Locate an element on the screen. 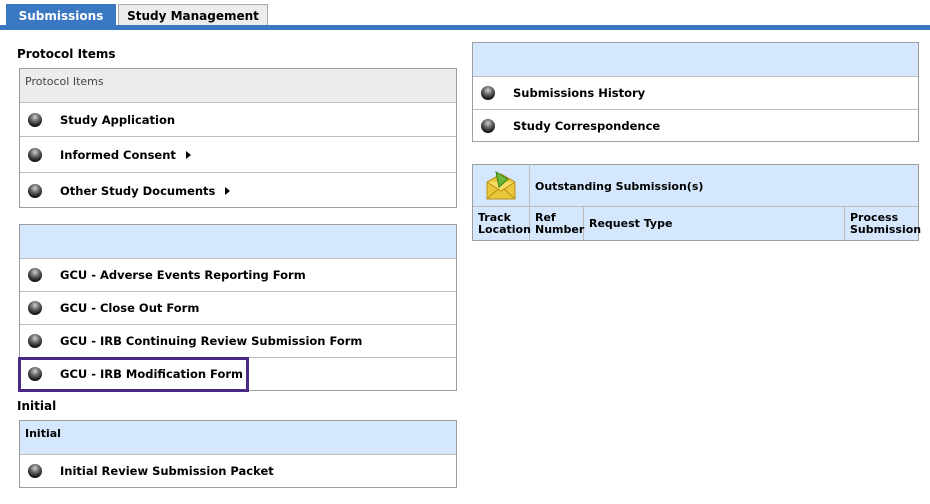  history-item-study-correspondence: Study Correspondence is located at coordinates (695, 125).